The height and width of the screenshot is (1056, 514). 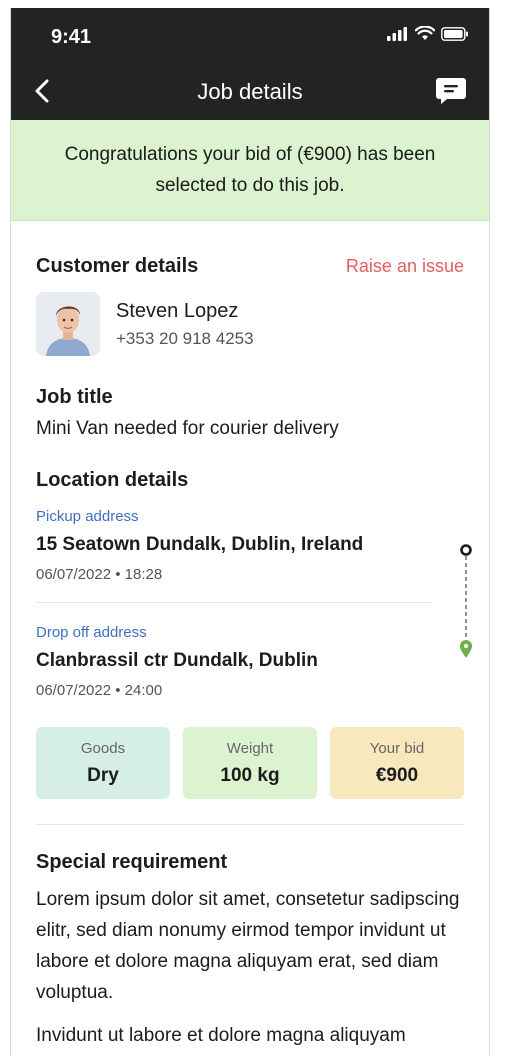 What do you see at coordinates (250, 36) in the screenshot?
I see `status-bar: 9:41` at bounding box center [250, 36].